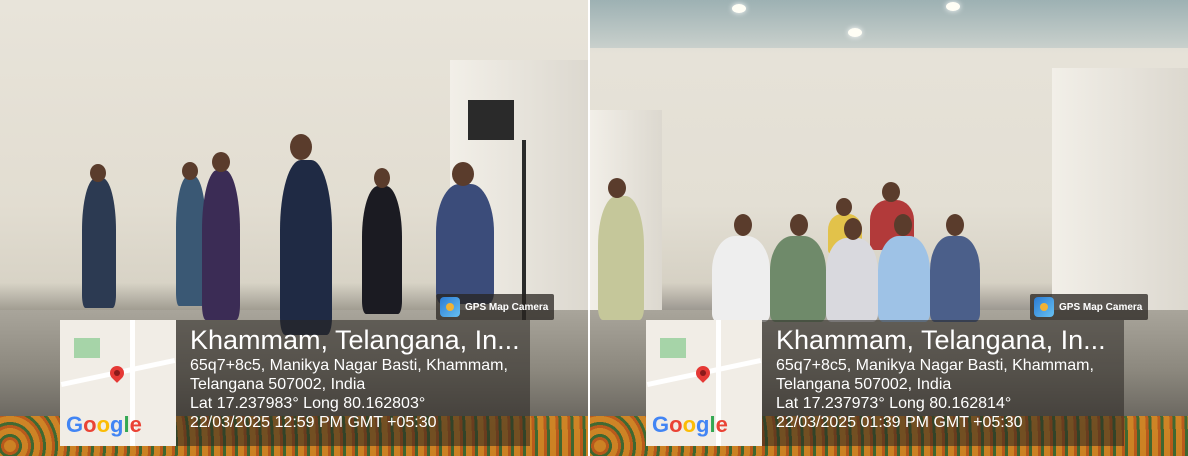  What do you see at coordinates (1120, 199) in the screenshot?
I see `stage-side-wall` at bounding box center [1120, 199].